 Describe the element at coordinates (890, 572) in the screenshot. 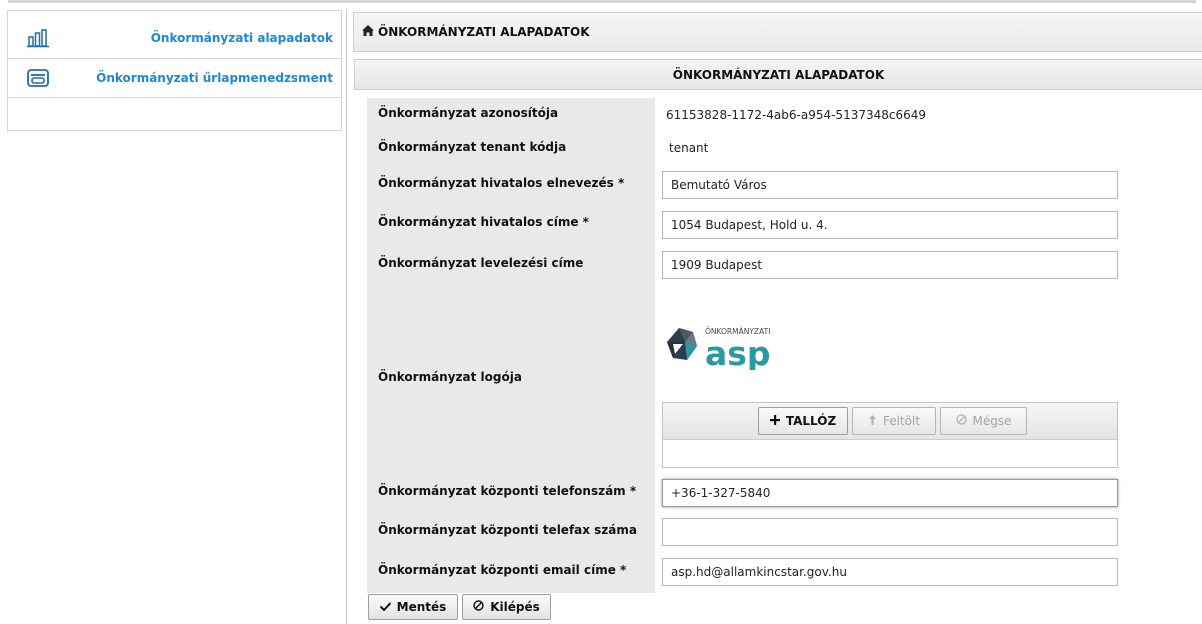

I see `email-field` at that location.